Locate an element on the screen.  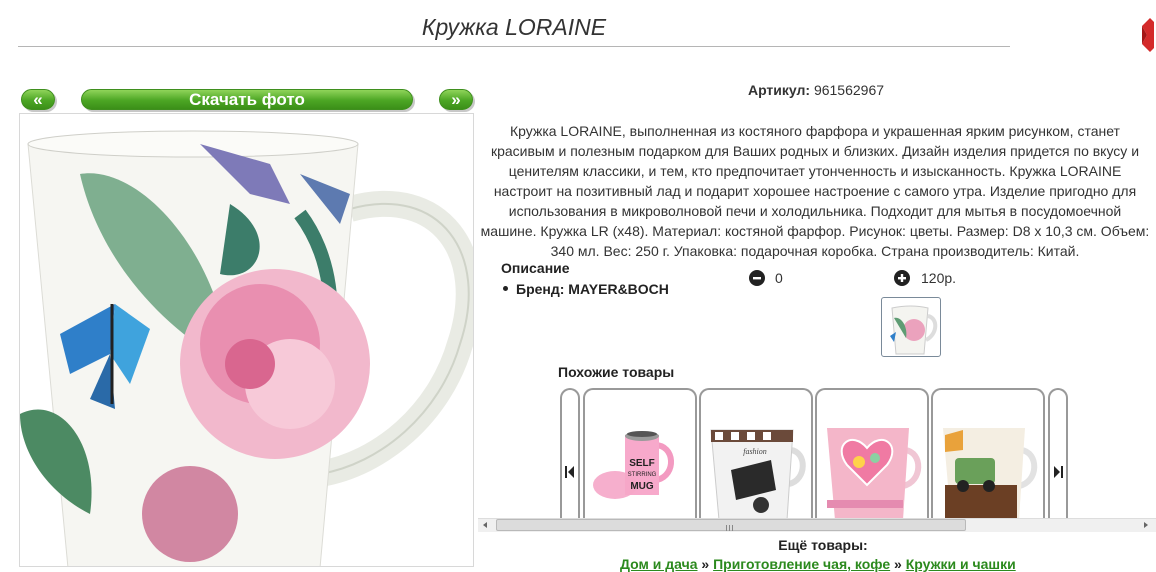
mug-print-fashion: fashion is located at coordinates (755, 451).